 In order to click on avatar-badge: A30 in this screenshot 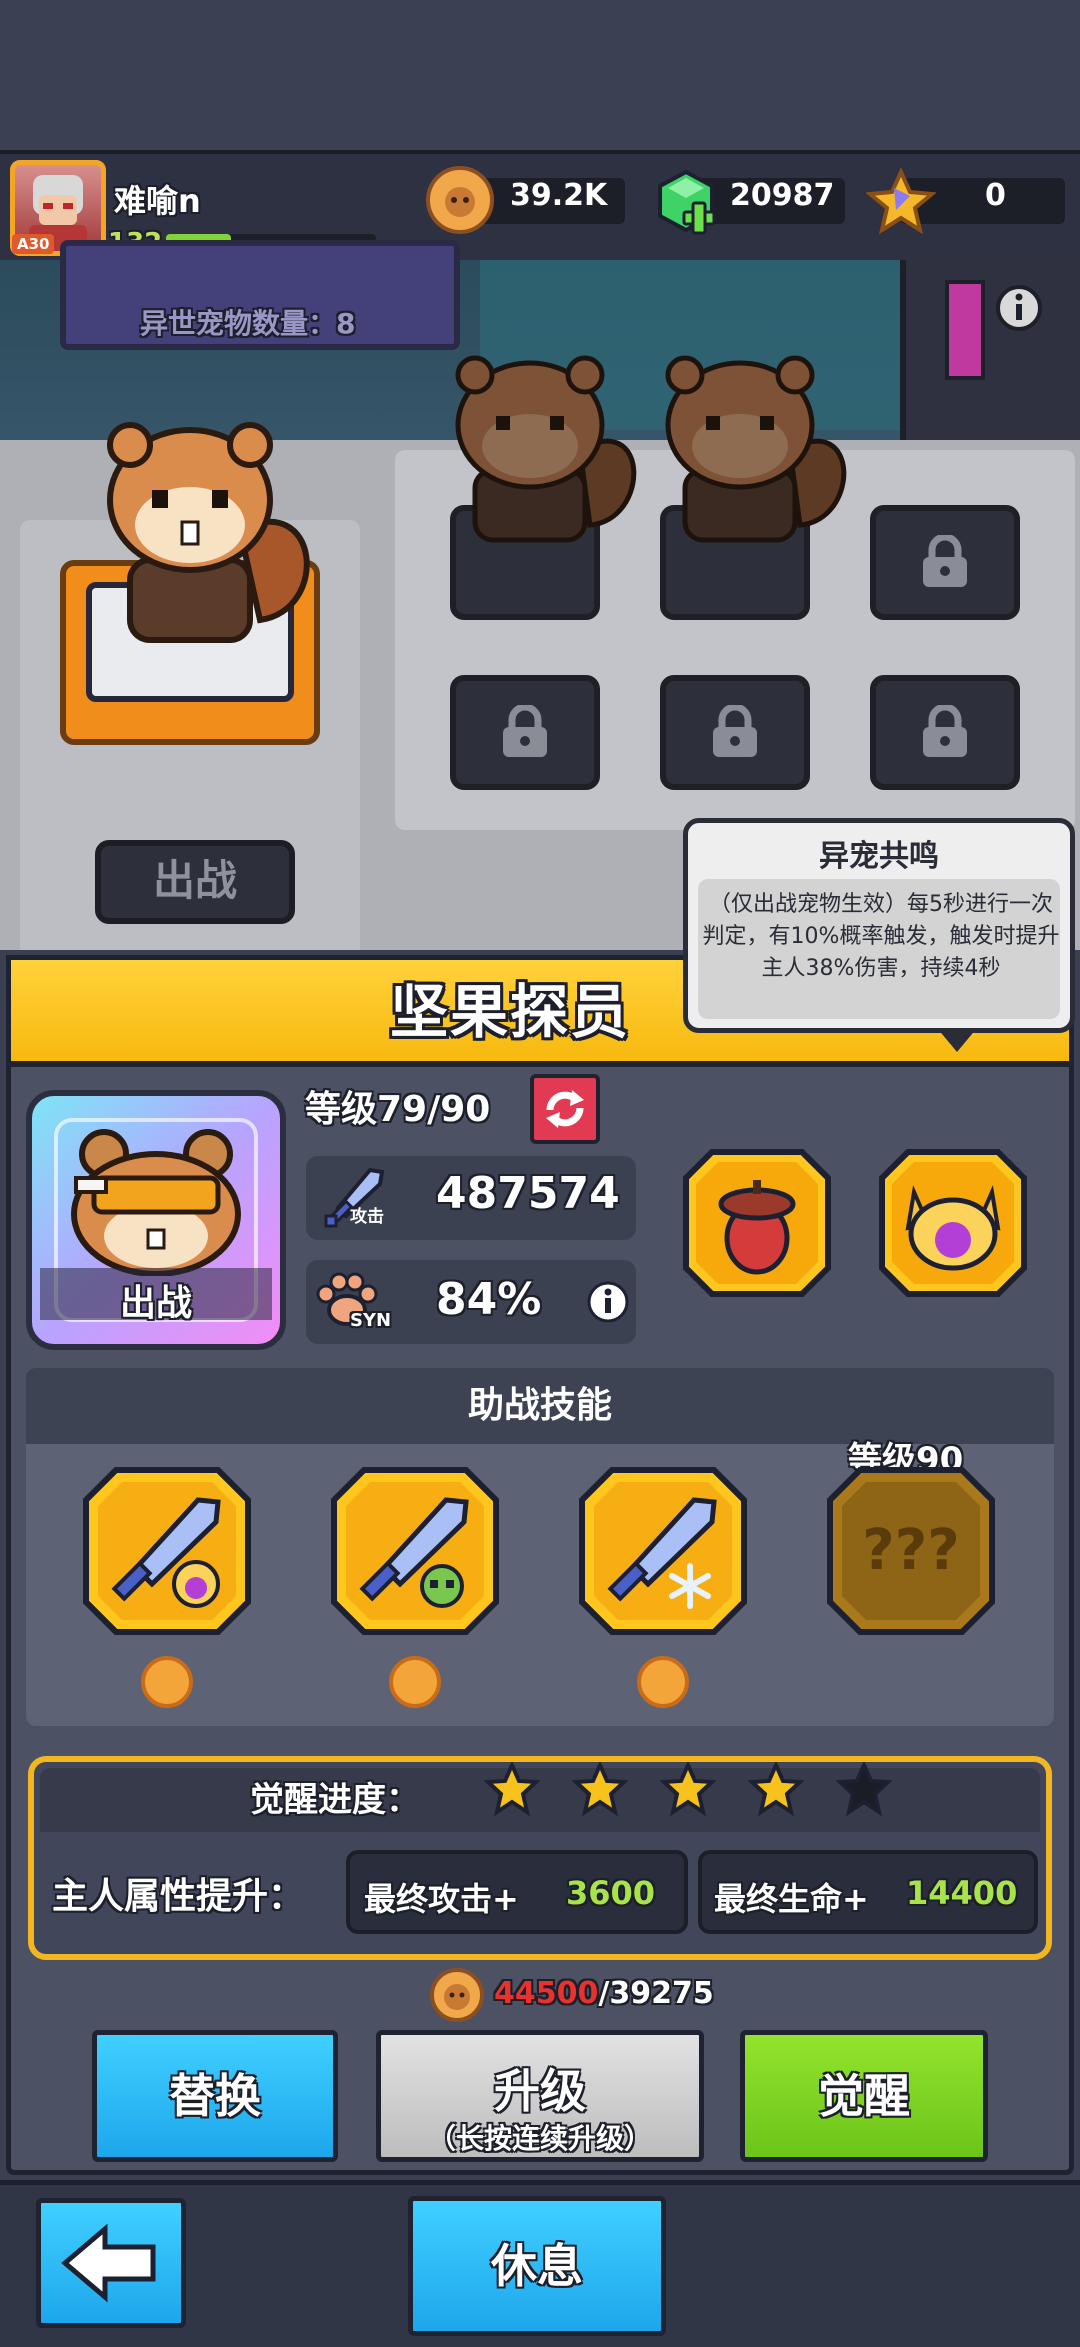, I will do `click(33, 244)`.